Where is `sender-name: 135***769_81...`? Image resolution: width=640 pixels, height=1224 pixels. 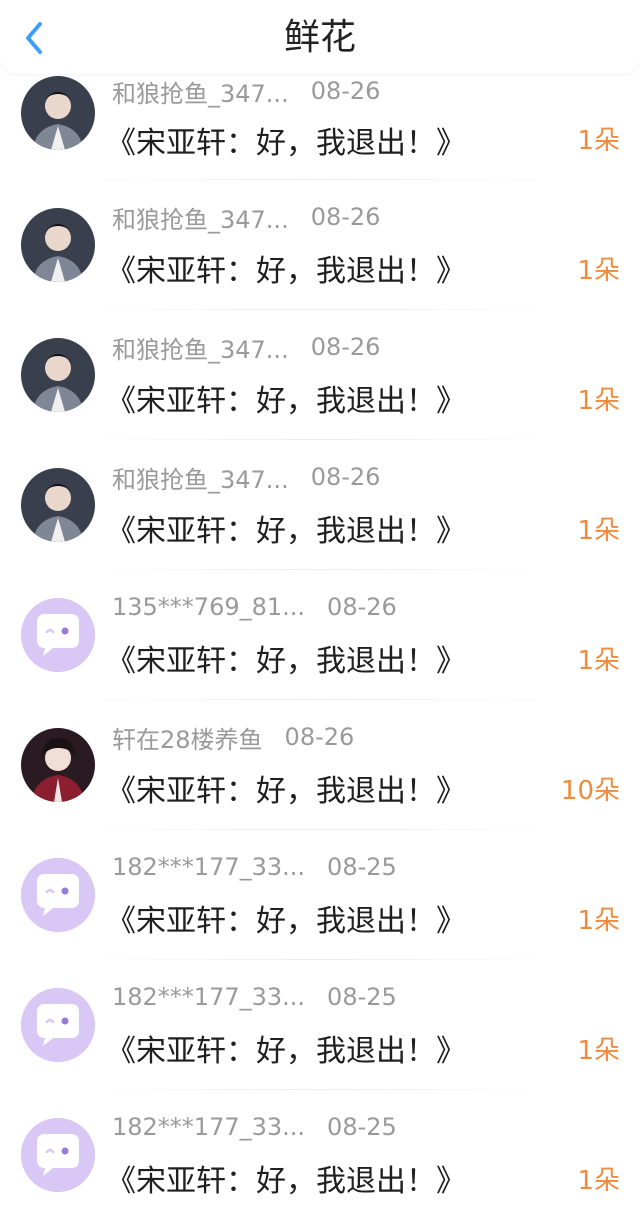
sender-name: 135***769_81... is located at coordinates (209, 607).